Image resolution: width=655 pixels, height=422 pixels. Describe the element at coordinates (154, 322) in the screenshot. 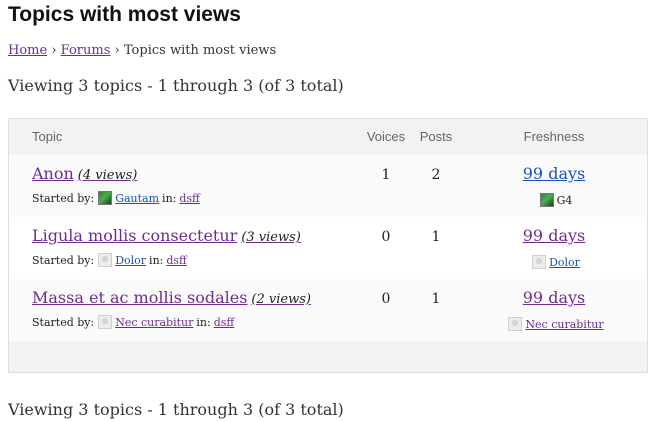

I see `author-link: Nec curabitur` at that location.